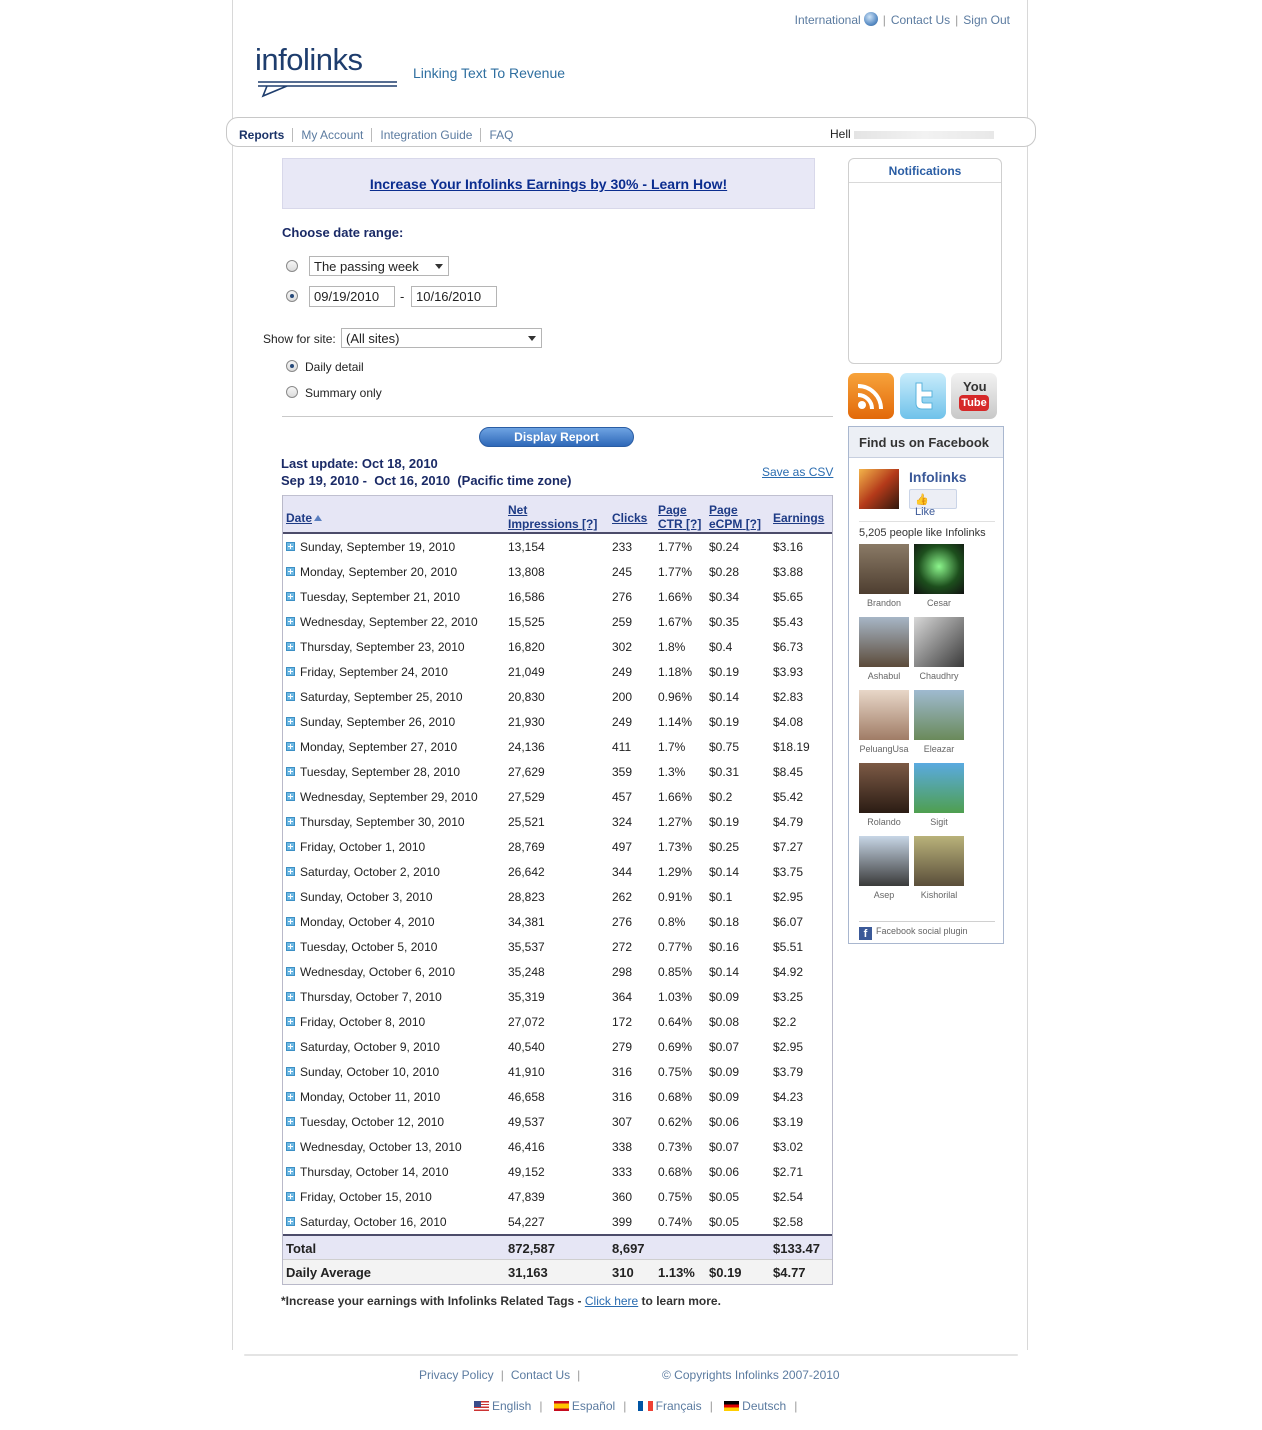 The width and height of the screenshot is (1262, 1430). Describe the element at coordinates (755, 1406) in the screenshot. I see `lang-deutsch: Deutsch` at that location.